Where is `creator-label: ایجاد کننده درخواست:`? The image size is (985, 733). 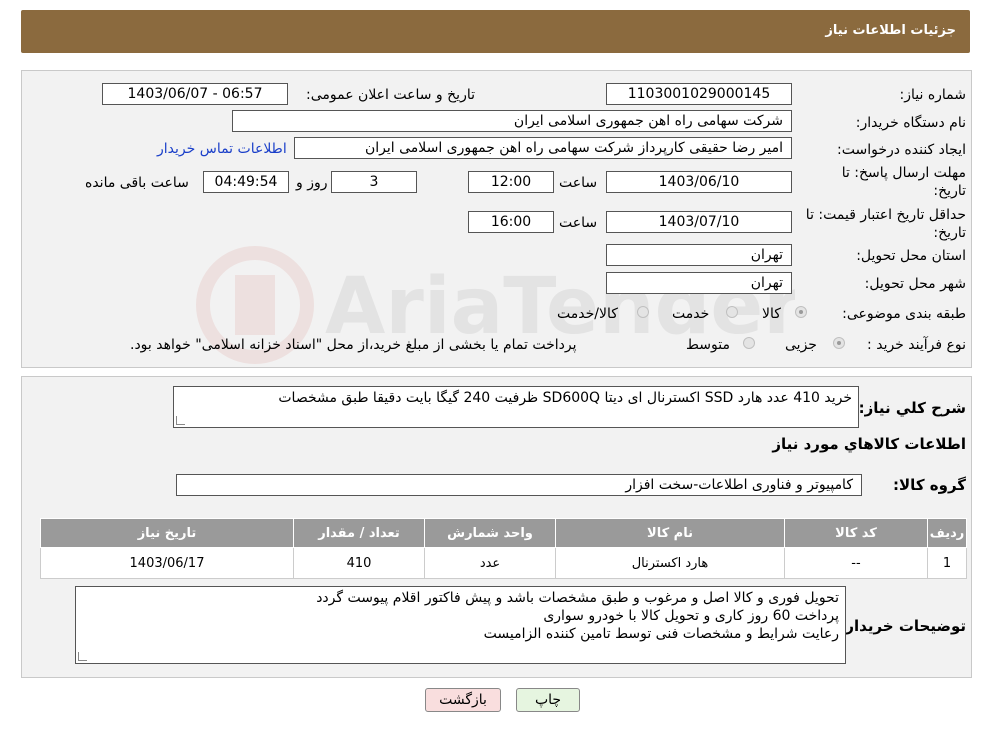
creator-label: ایجاد کننده درخواست: is located at coordinates (901, 150).